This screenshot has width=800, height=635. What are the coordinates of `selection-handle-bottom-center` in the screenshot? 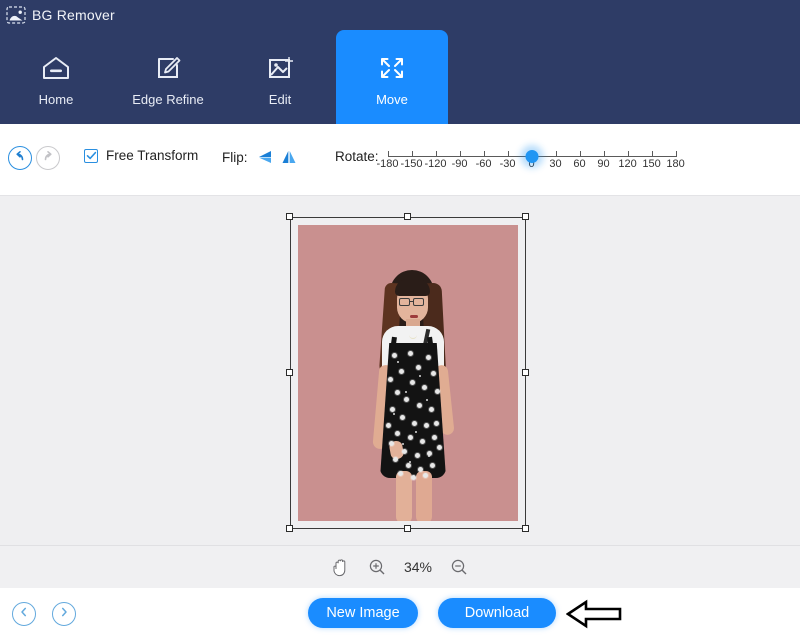 It's located at (407, 528).